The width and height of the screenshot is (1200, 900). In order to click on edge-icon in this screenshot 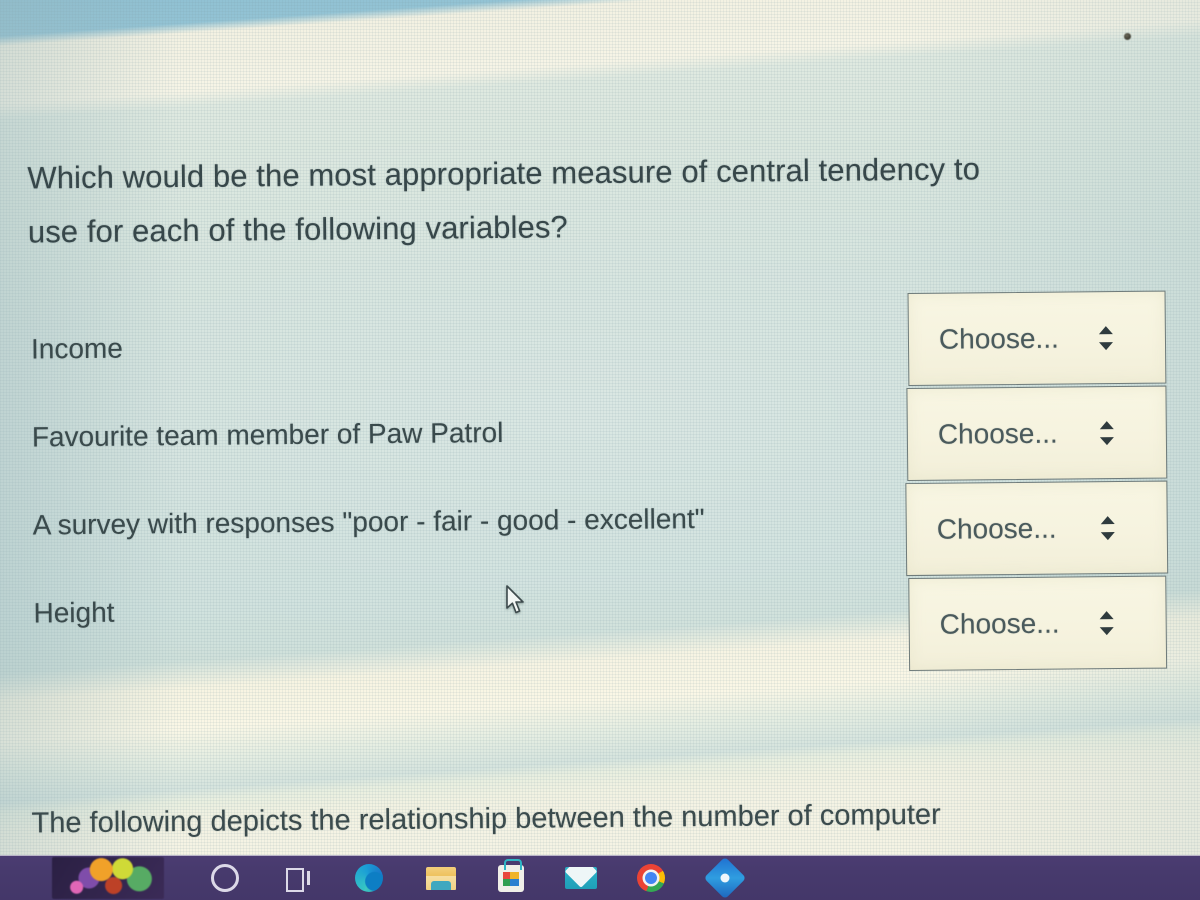, I will do `click(369, 878)`.